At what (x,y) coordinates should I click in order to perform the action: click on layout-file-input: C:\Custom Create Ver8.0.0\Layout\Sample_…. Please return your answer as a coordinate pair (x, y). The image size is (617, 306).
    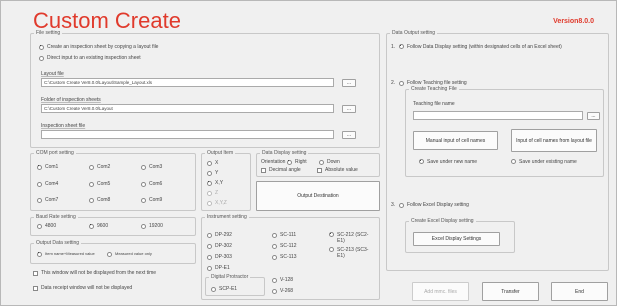
    Looking at the image, I should click on (187, 82).